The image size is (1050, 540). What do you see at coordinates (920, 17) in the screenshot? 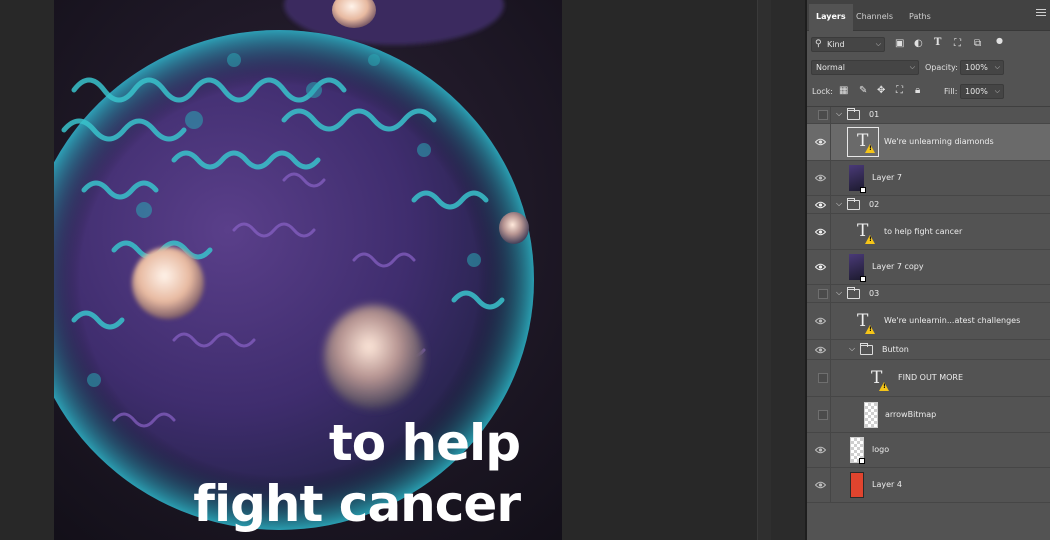
I see `tab-paths: Paths` at bounding box center [920, 17].